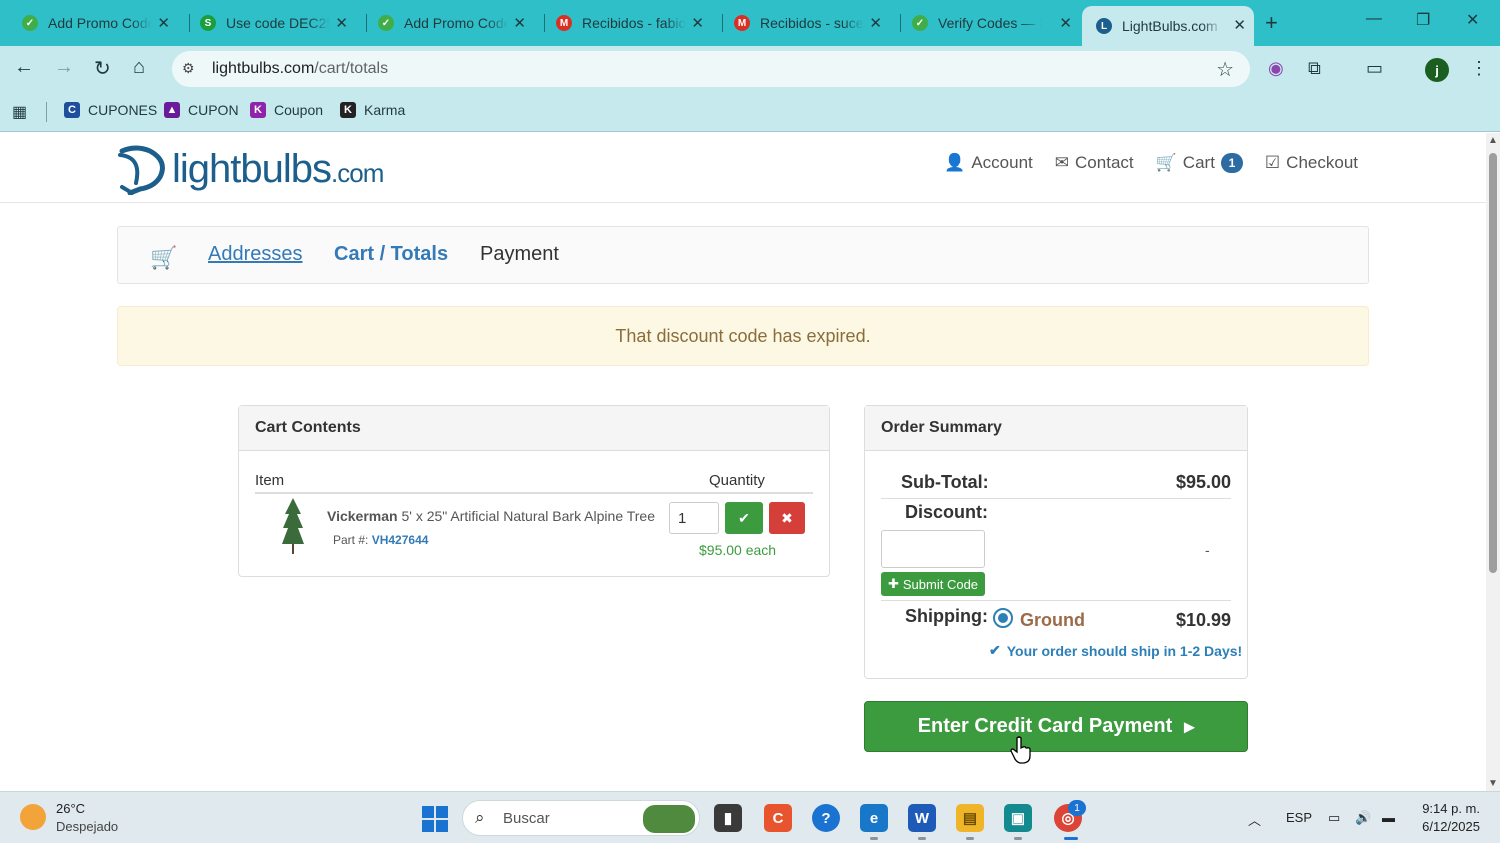 The width and height of the screenshot is (1500, 843). Describe the element at coordinates (1077, 808) in the screenshot. I see `chrome-notification-badge: 1` at that location.